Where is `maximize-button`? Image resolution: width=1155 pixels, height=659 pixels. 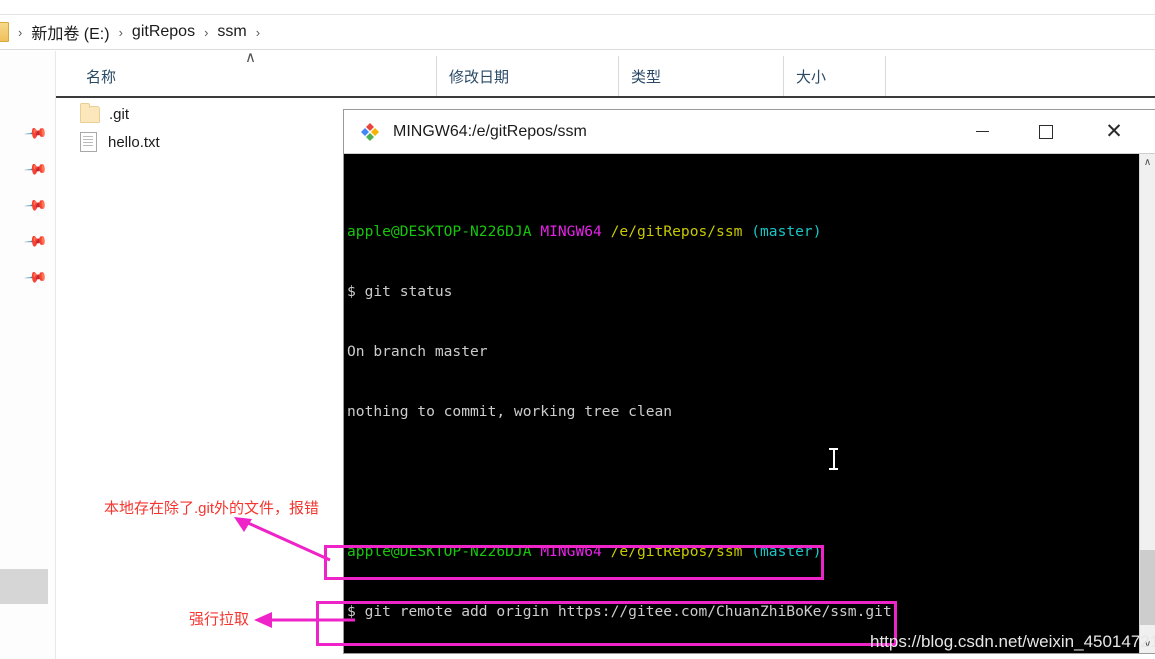
maximize-button is located at coordinates (1046, 131).